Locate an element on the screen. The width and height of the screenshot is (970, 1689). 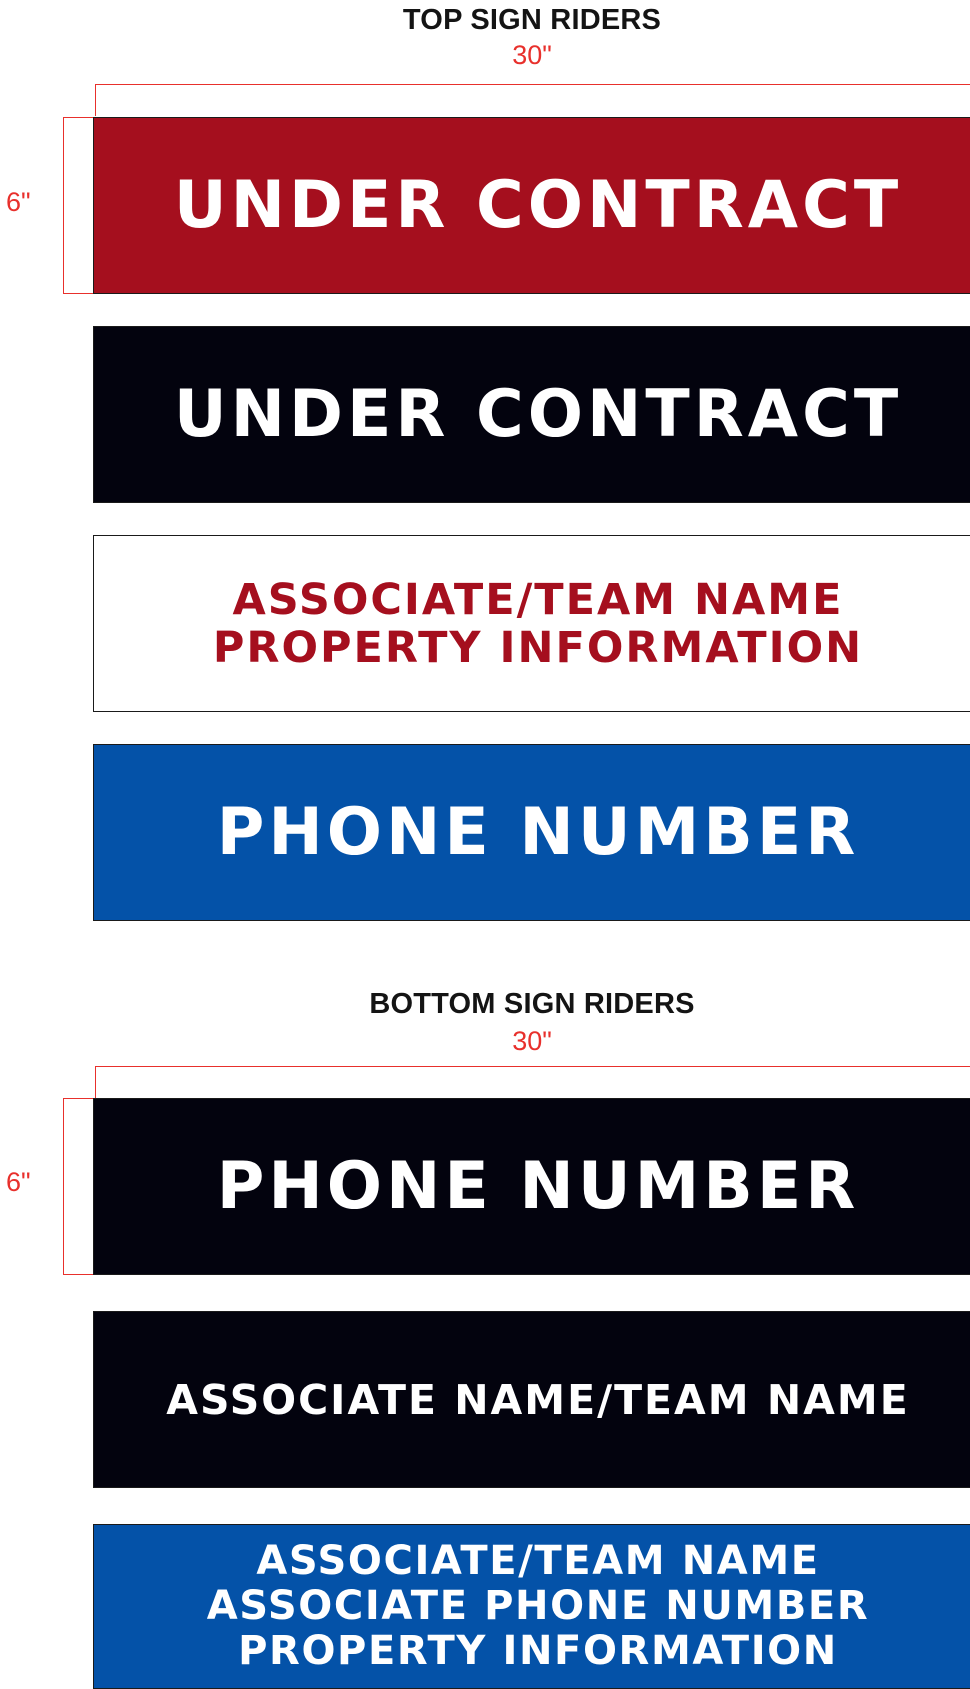
rider-top-phone-number-blue: PHONE NUMBER is located at coordinates (531, 832).